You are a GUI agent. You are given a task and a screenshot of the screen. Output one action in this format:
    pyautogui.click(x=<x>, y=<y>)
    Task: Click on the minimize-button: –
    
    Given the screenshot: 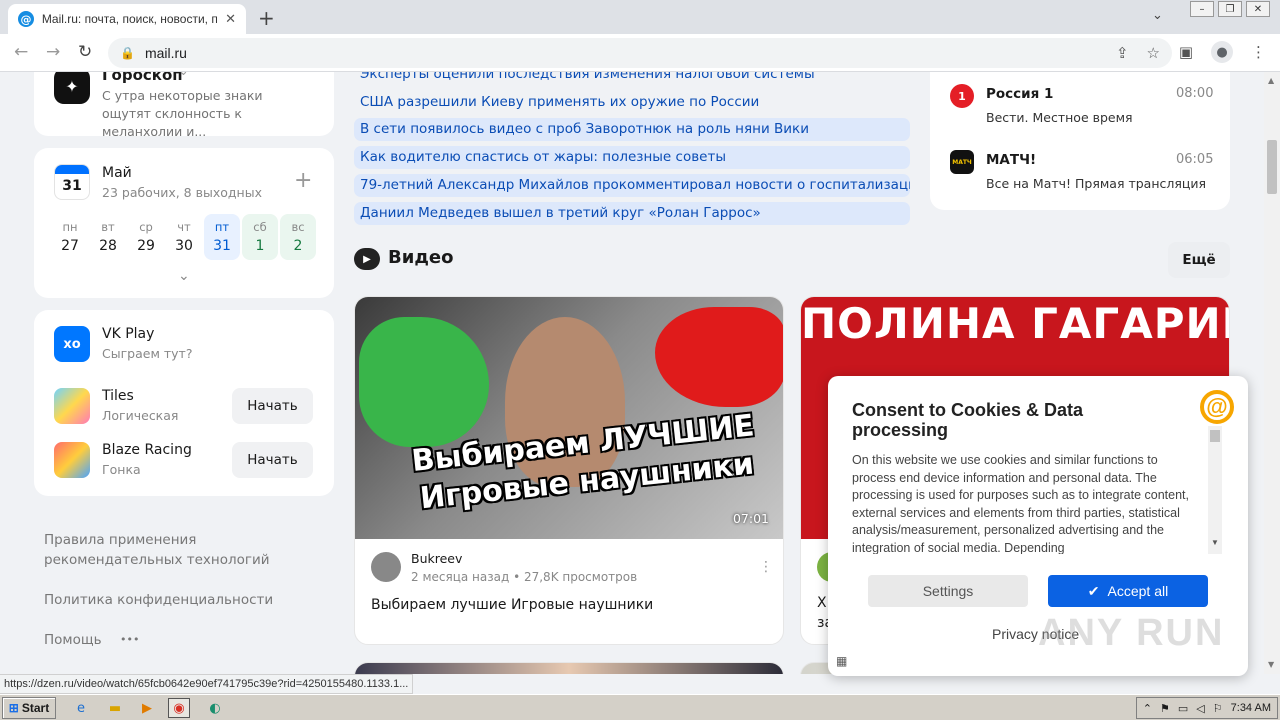 What is the action you would take?
    pyautogui.click(x=1202, y=9)
    